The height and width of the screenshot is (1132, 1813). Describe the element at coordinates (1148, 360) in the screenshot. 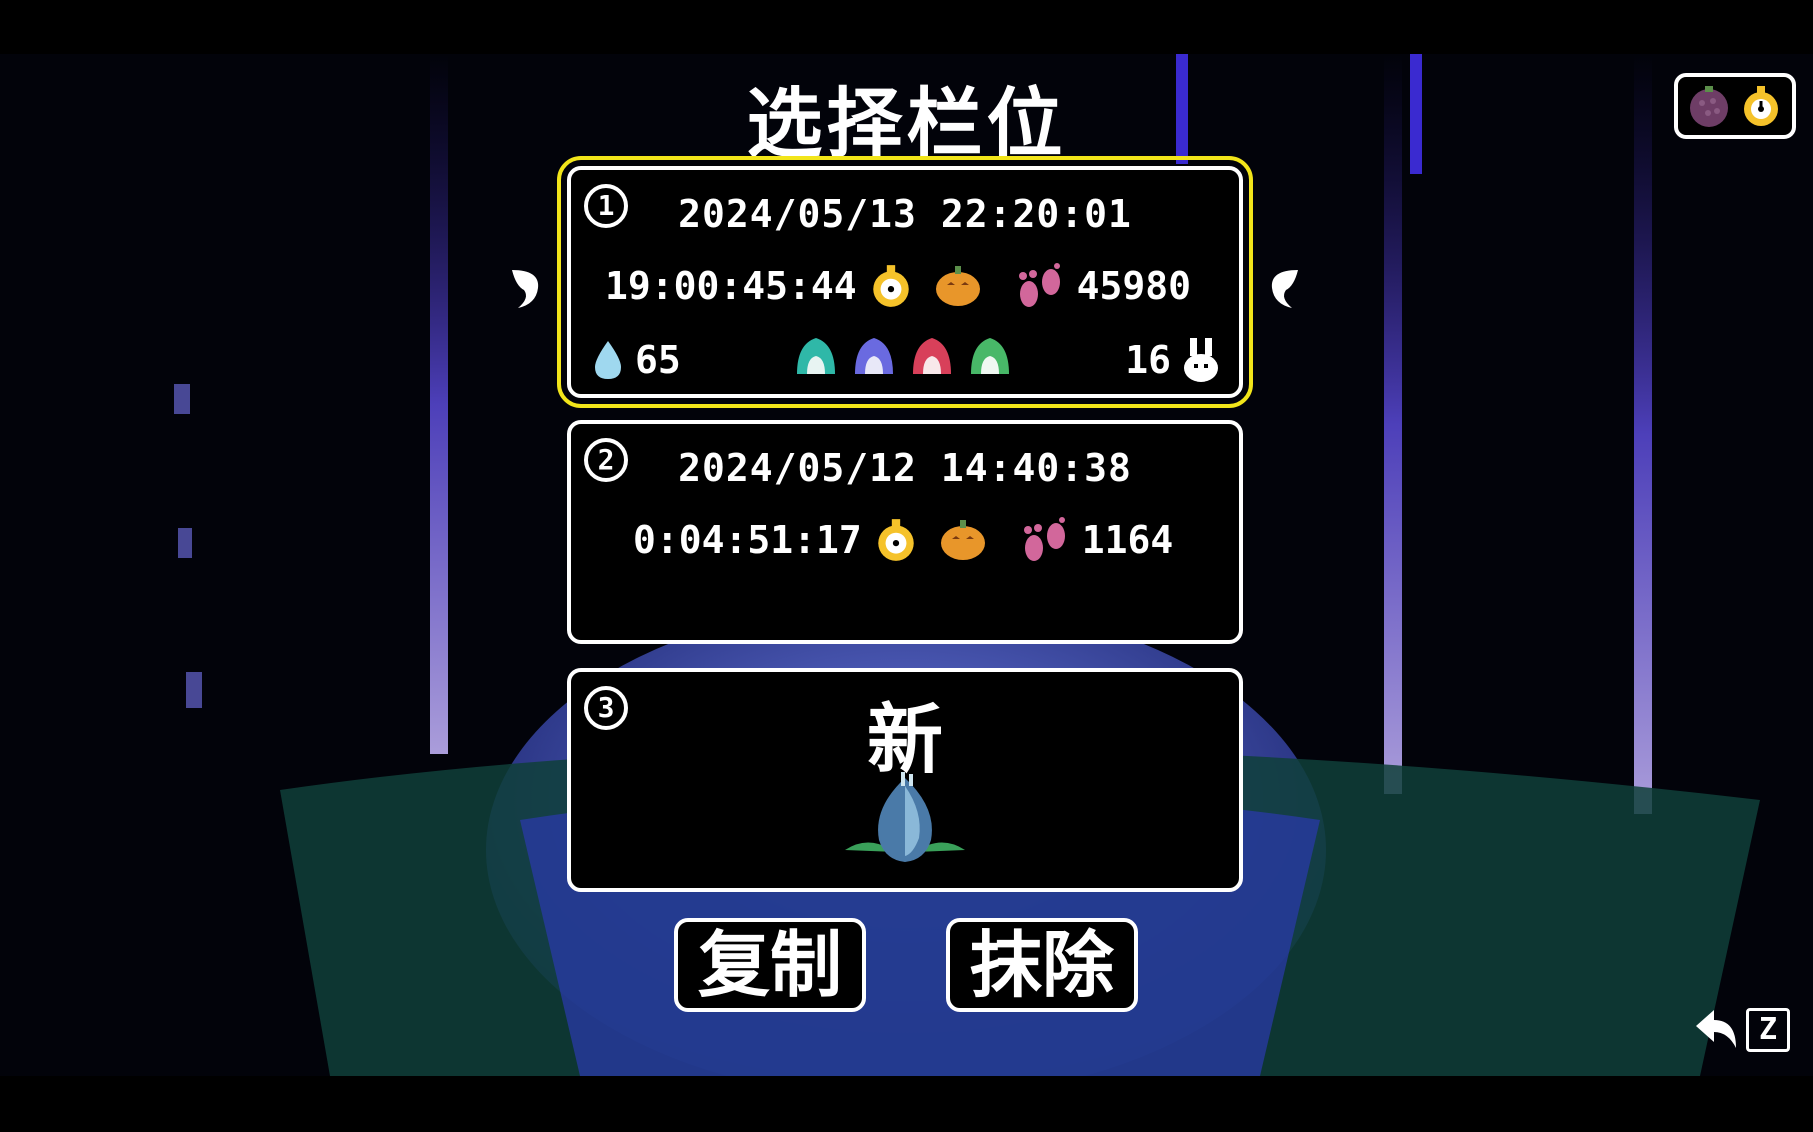

I see `rabbits-count: 16` at that location.